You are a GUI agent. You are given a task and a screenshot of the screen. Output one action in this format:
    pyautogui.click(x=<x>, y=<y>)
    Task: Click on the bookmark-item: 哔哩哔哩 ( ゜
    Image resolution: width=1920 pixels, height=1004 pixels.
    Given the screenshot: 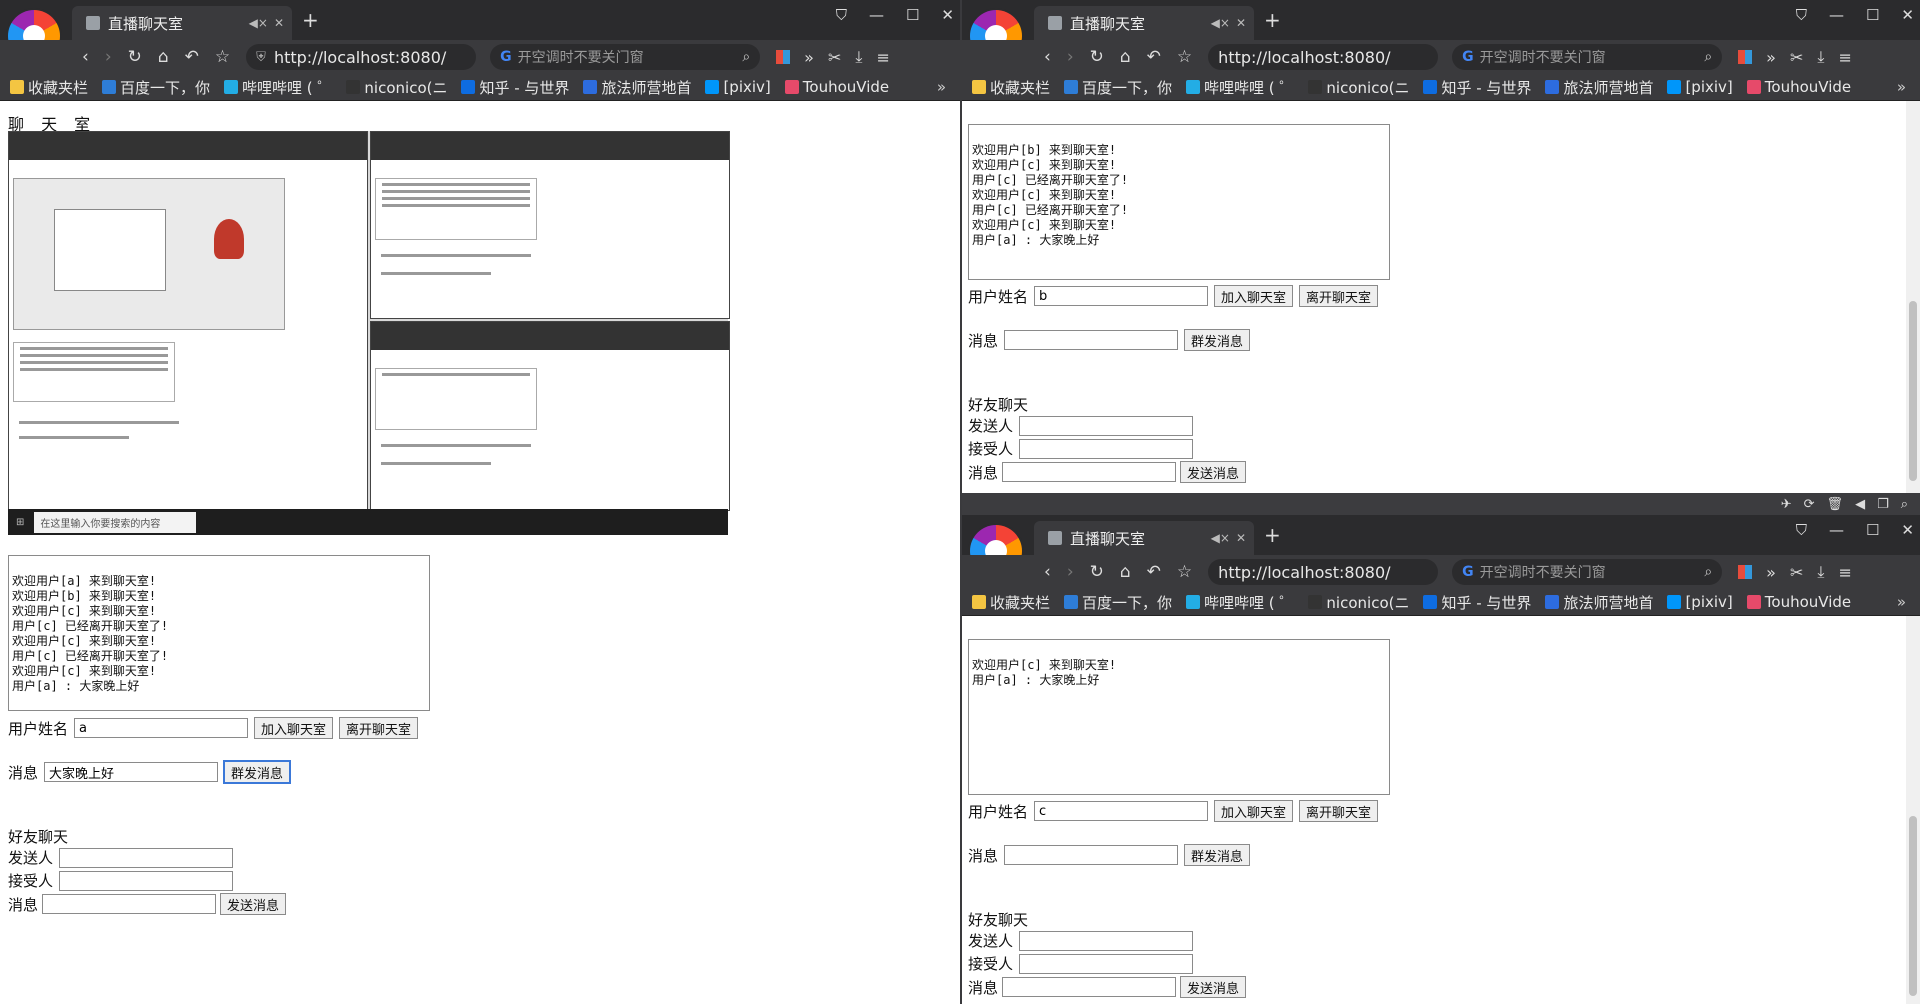 What is the action you would take?
    pyautogui.click(x=1240, y=87)
    